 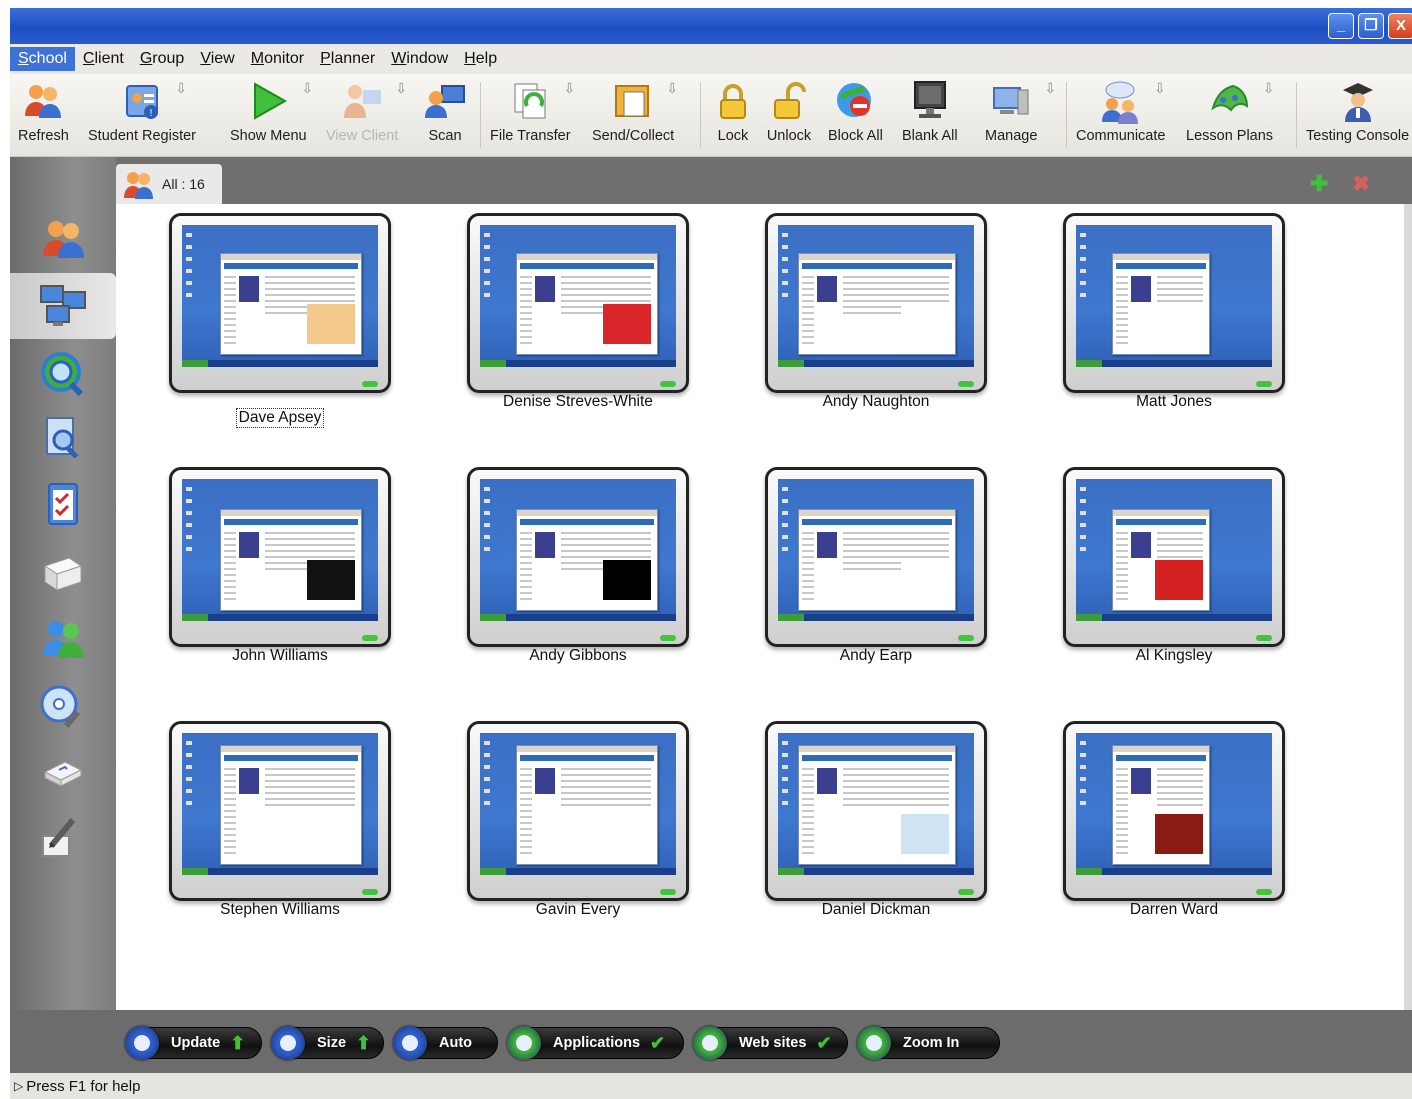 I want to click on checklist-icon, so click(x=63, y=504).